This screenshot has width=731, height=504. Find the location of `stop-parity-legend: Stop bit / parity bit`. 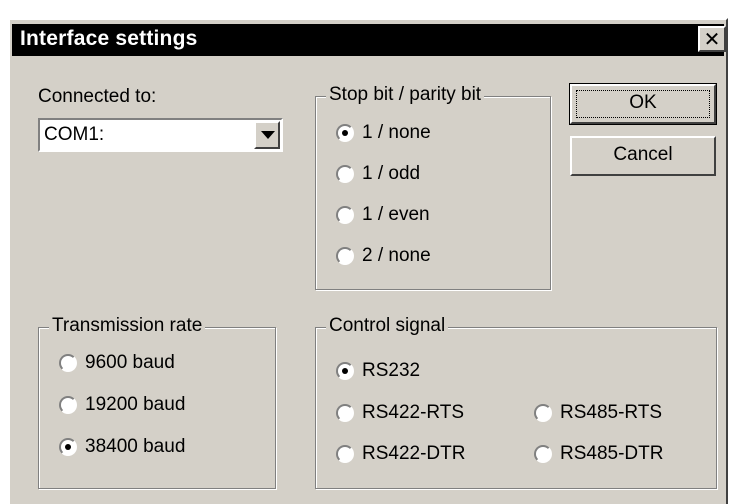

stop-parity-legend: Stop bit / parity bit is located at coordinates (405, 95).